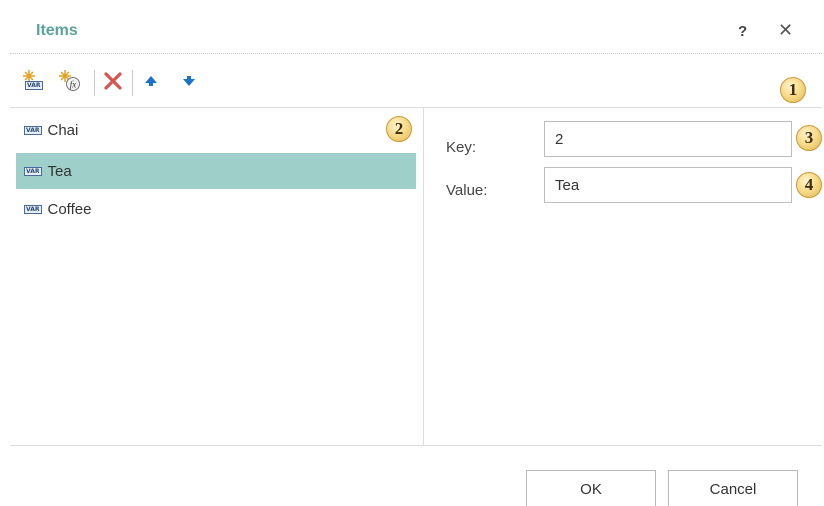 This screenshot has width=824, height=506. I want to click on move-down-button, so click(189, 81).